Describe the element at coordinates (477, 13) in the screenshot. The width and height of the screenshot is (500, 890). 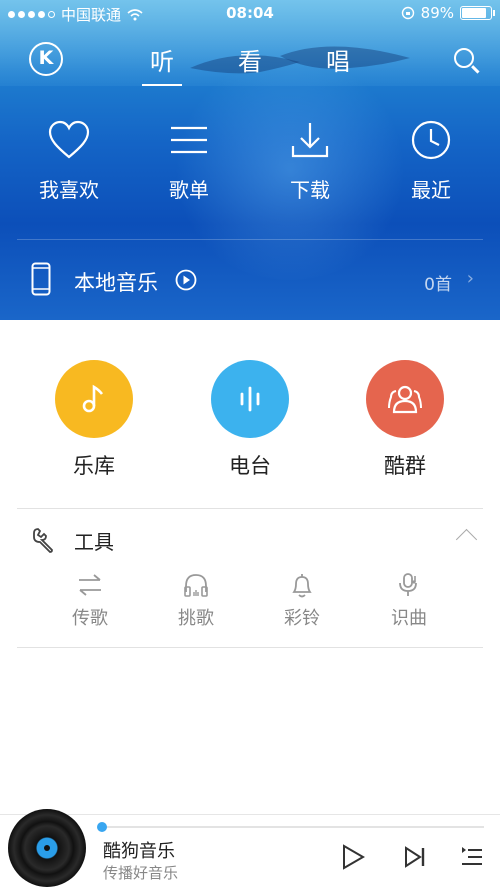
I see `battery-icon` at that location.